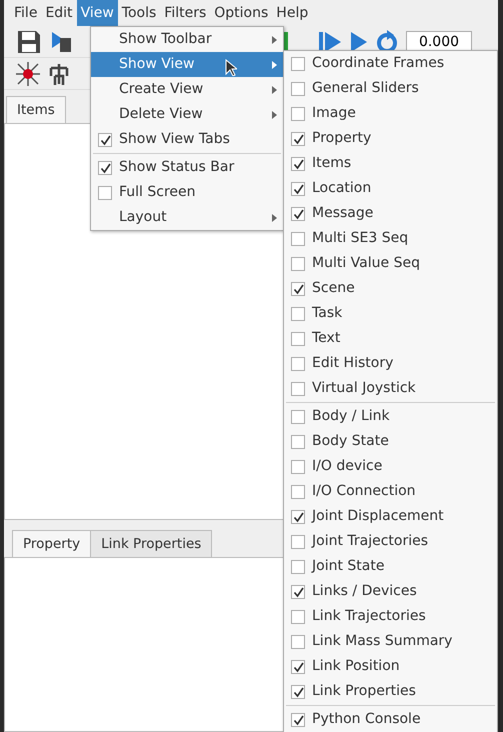 This screenshot has height=732, width=503. I want to click on menu-item: Link Mass Summary, so click(404, 641).